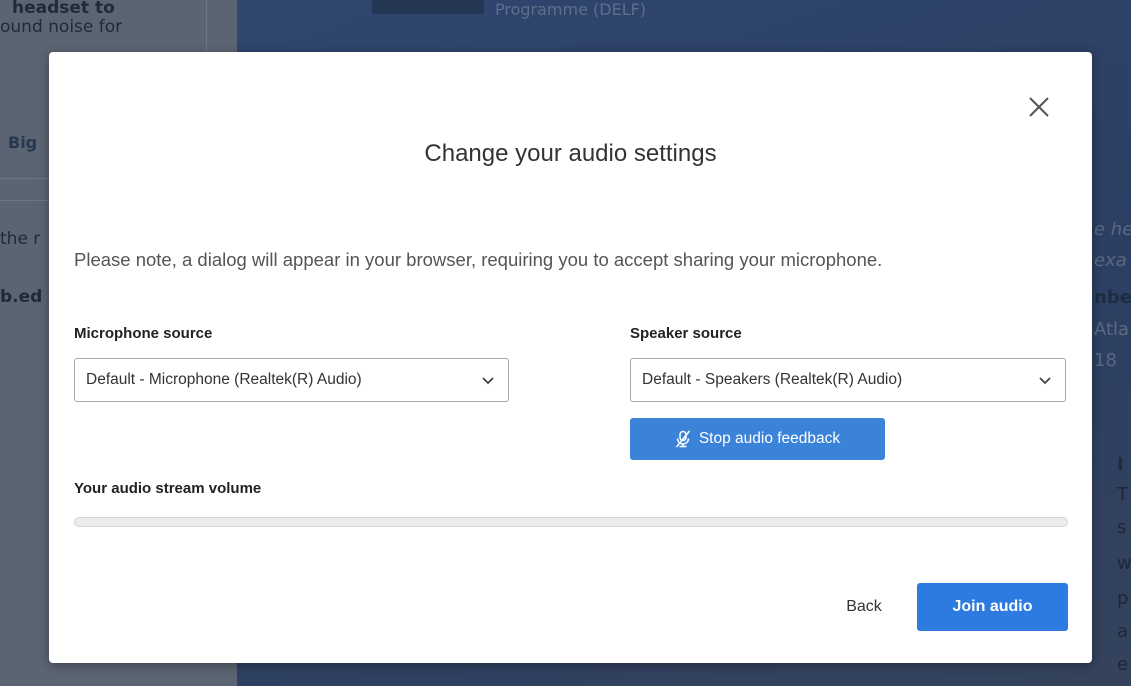 The width and height of the screenshot is (1131, 686). I want to click on audio-volume-label: Your audio stream volume, so click(168, 488).